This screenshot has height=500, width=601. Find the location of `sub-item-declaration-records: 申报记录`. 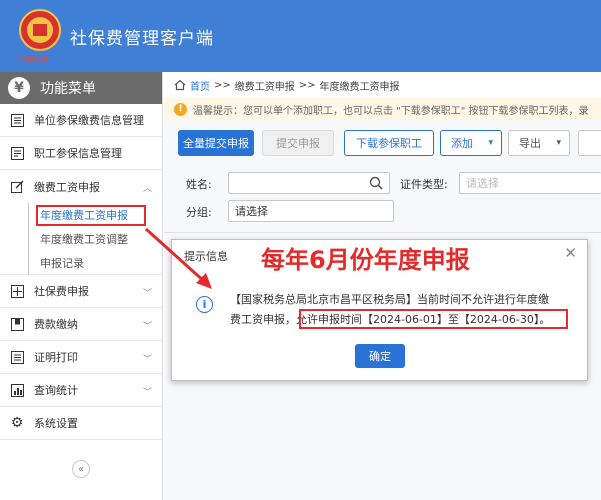

sub-item-declaration-records: 申报记录 is located at coordinates (81, 263).